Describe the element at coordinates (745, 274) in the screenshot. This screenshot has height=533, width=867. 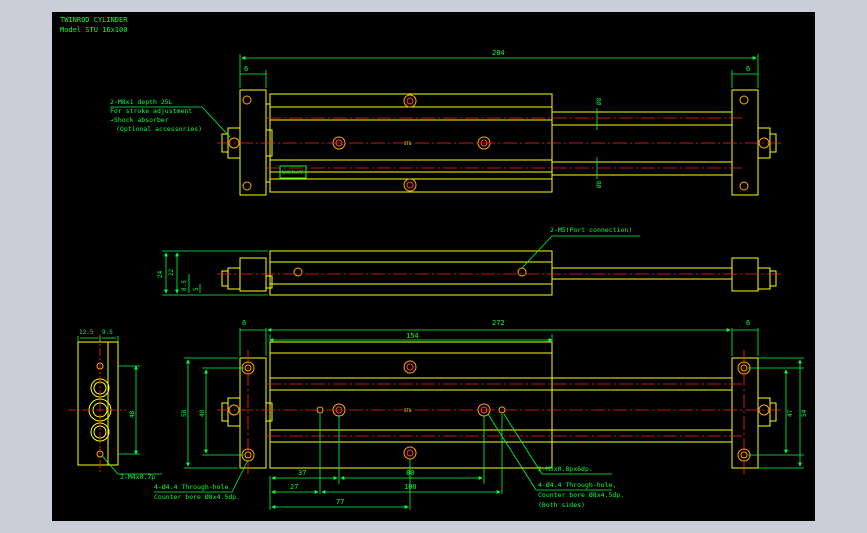
I see `side-right-end-plate` at that location.